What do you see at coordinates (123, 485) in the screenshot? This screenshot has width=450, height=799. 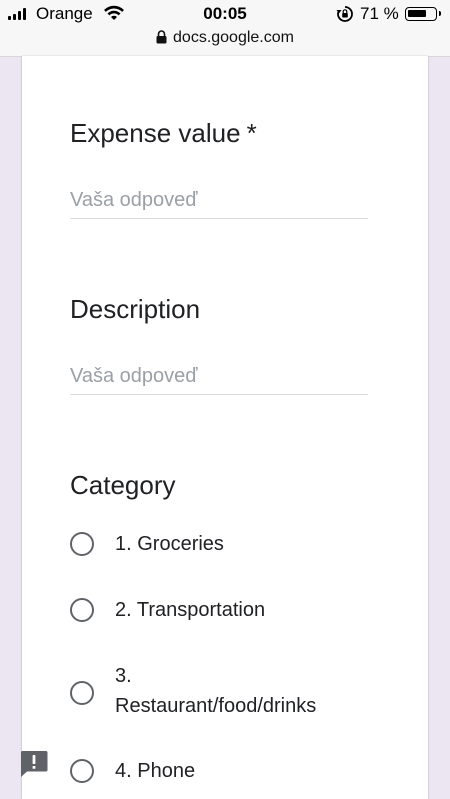 I see `question-title-category: Category` at bounding box center [123, 485].